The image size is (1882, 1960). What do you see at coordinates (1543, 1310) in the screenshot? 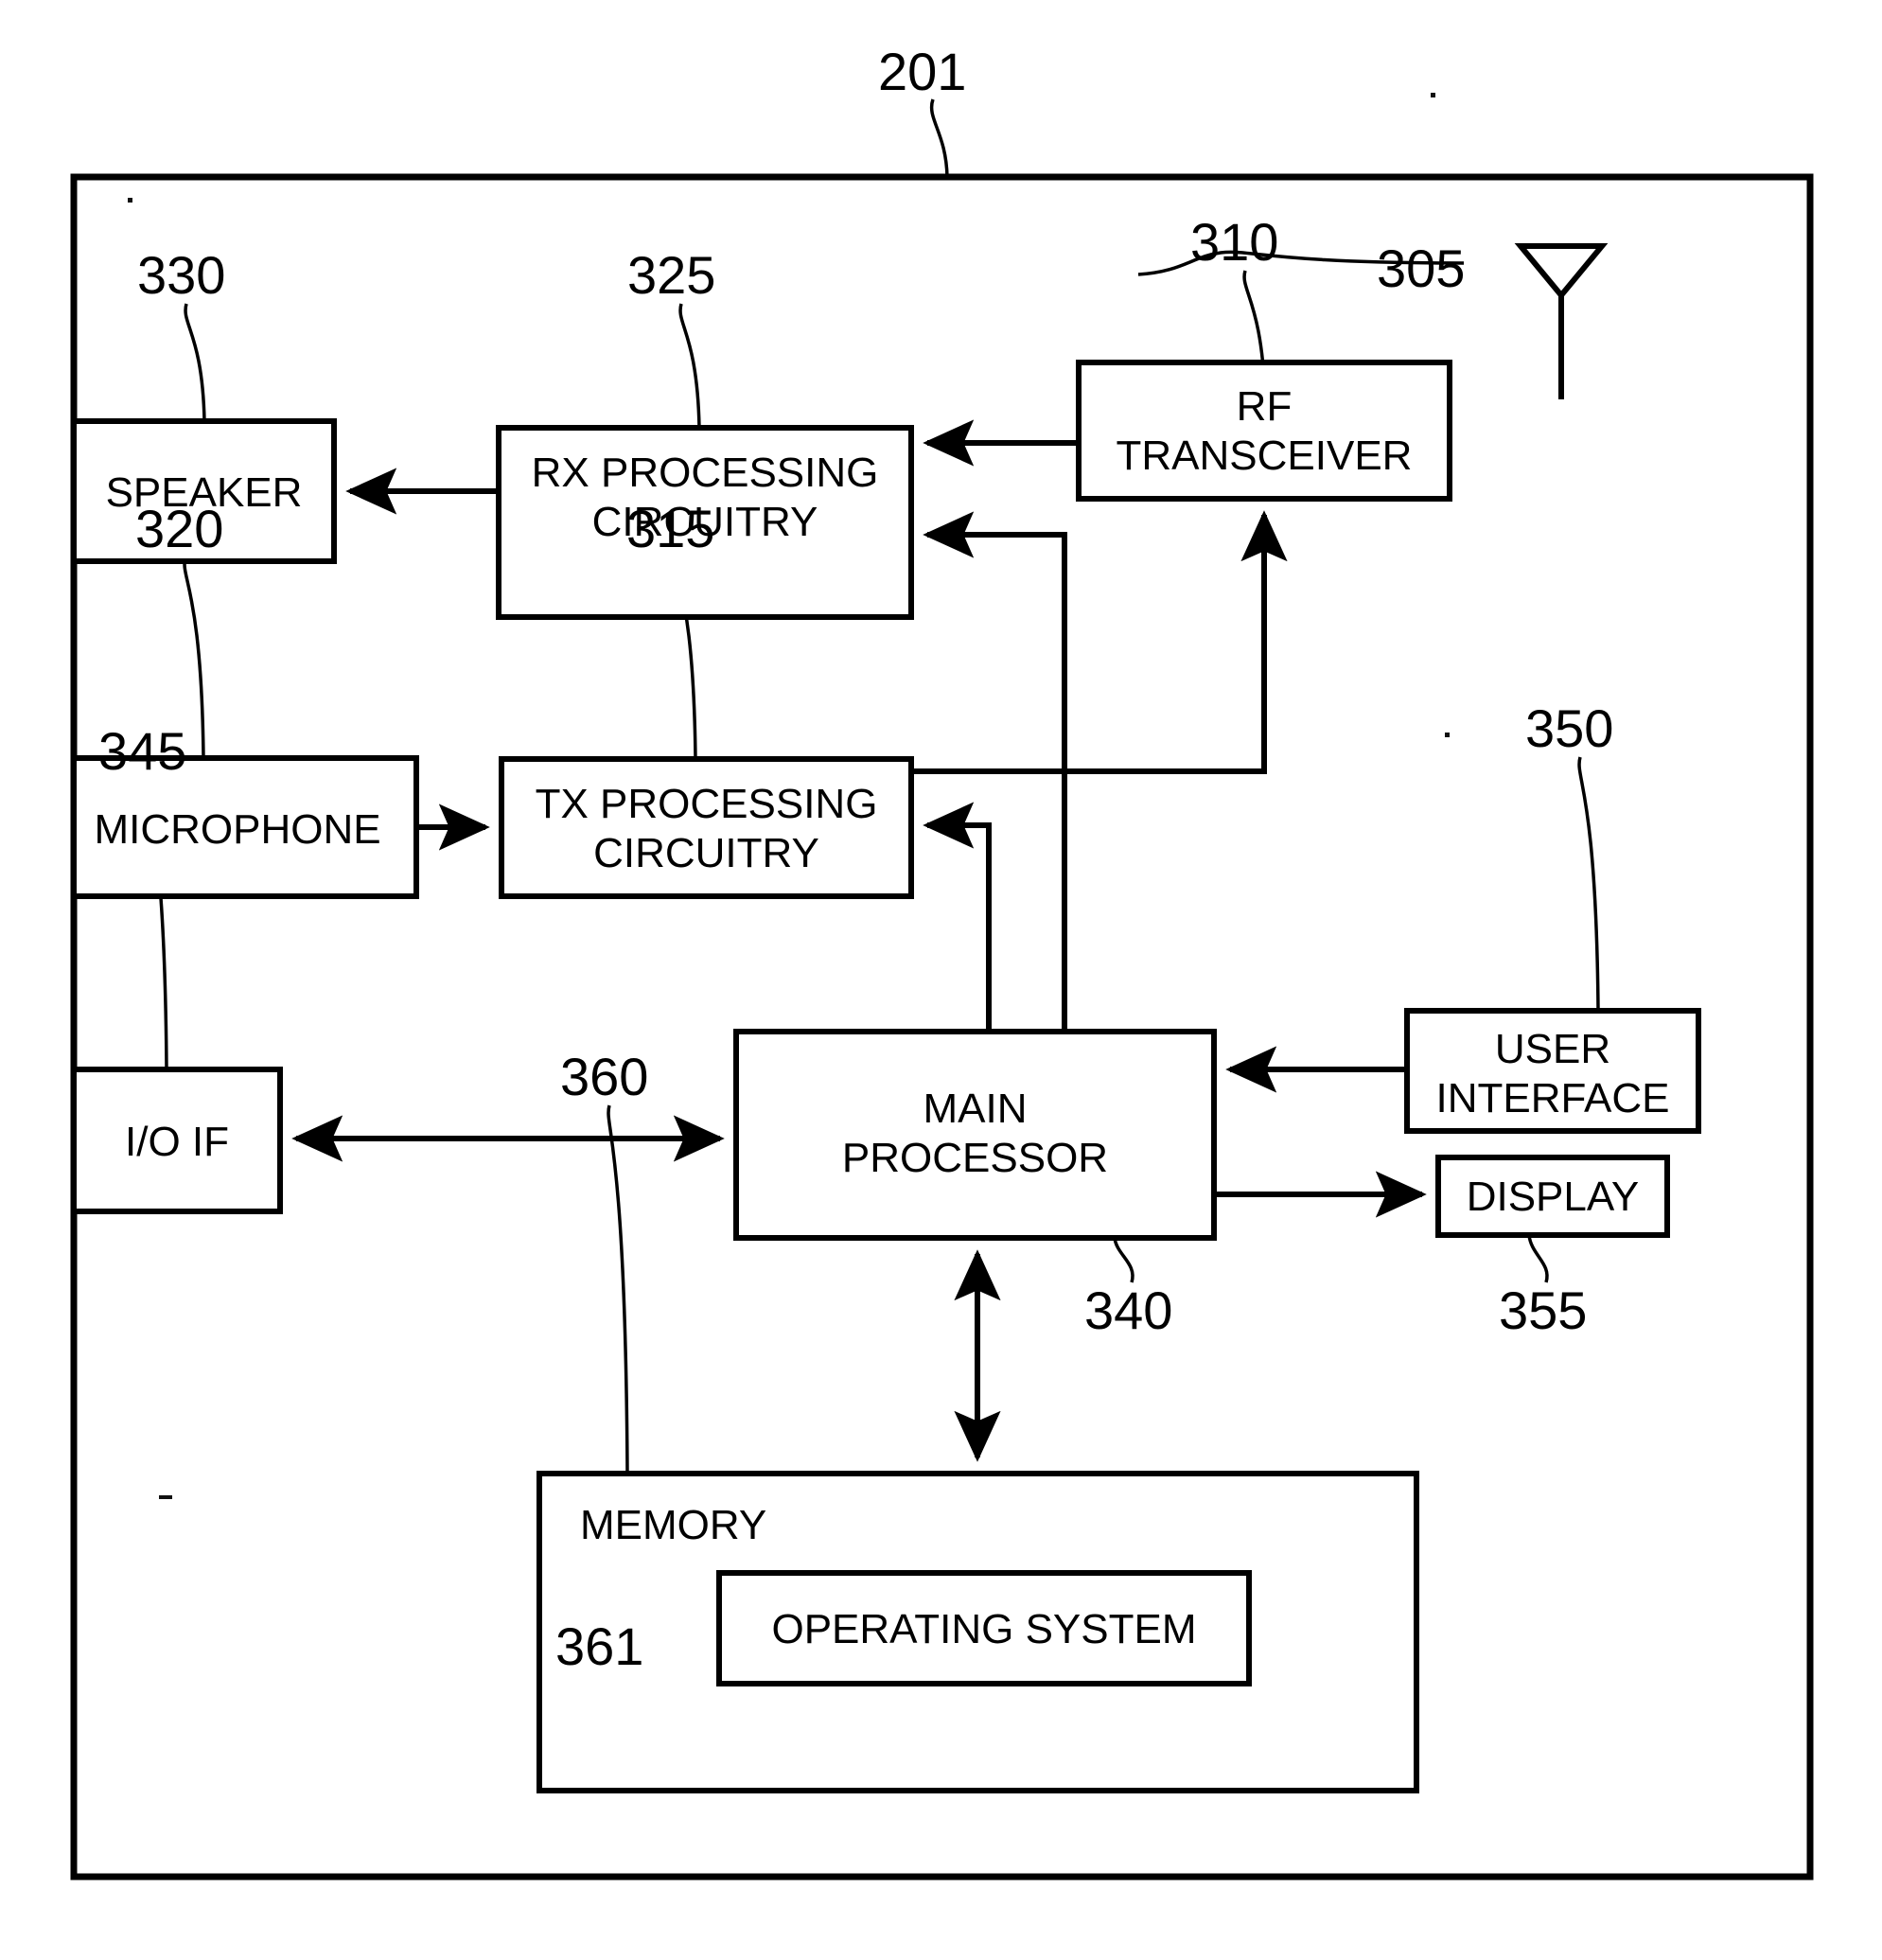
I see `ref-numeral-355: 355` at bounding box center [1543, 1310].